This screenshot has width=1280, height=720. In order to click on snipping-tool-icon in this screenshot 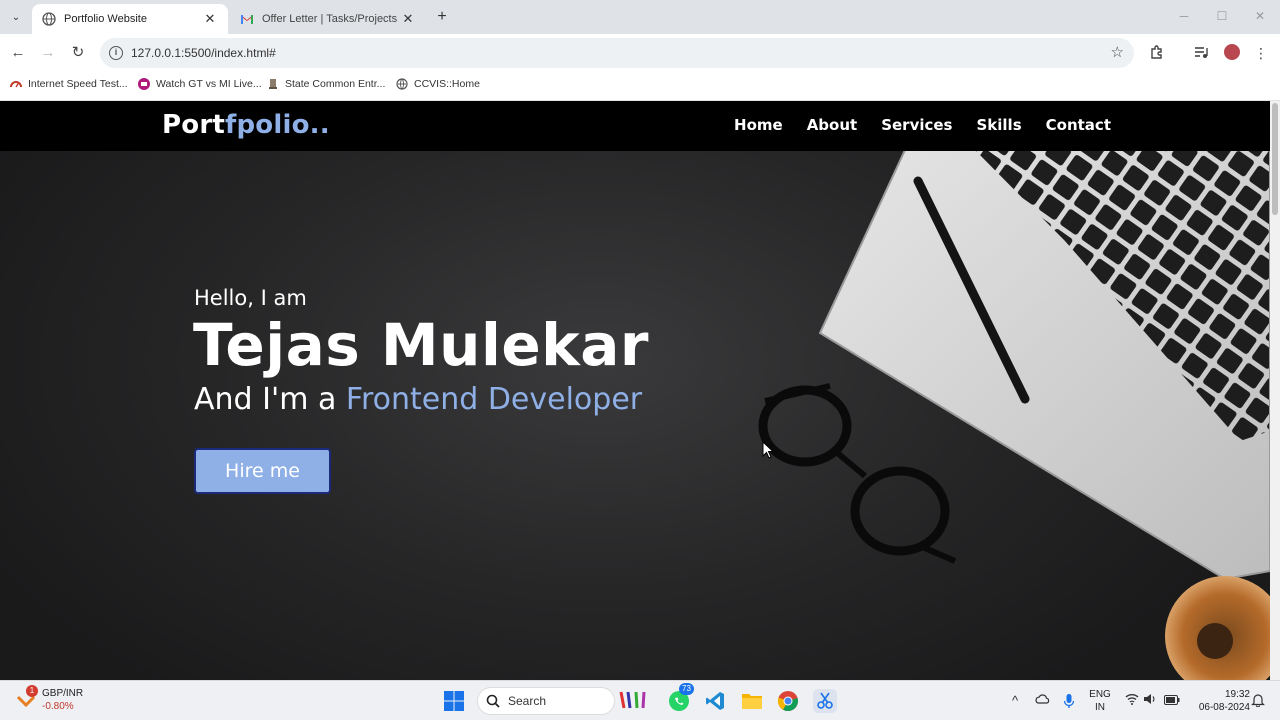, I will do `click(825, 701)`.